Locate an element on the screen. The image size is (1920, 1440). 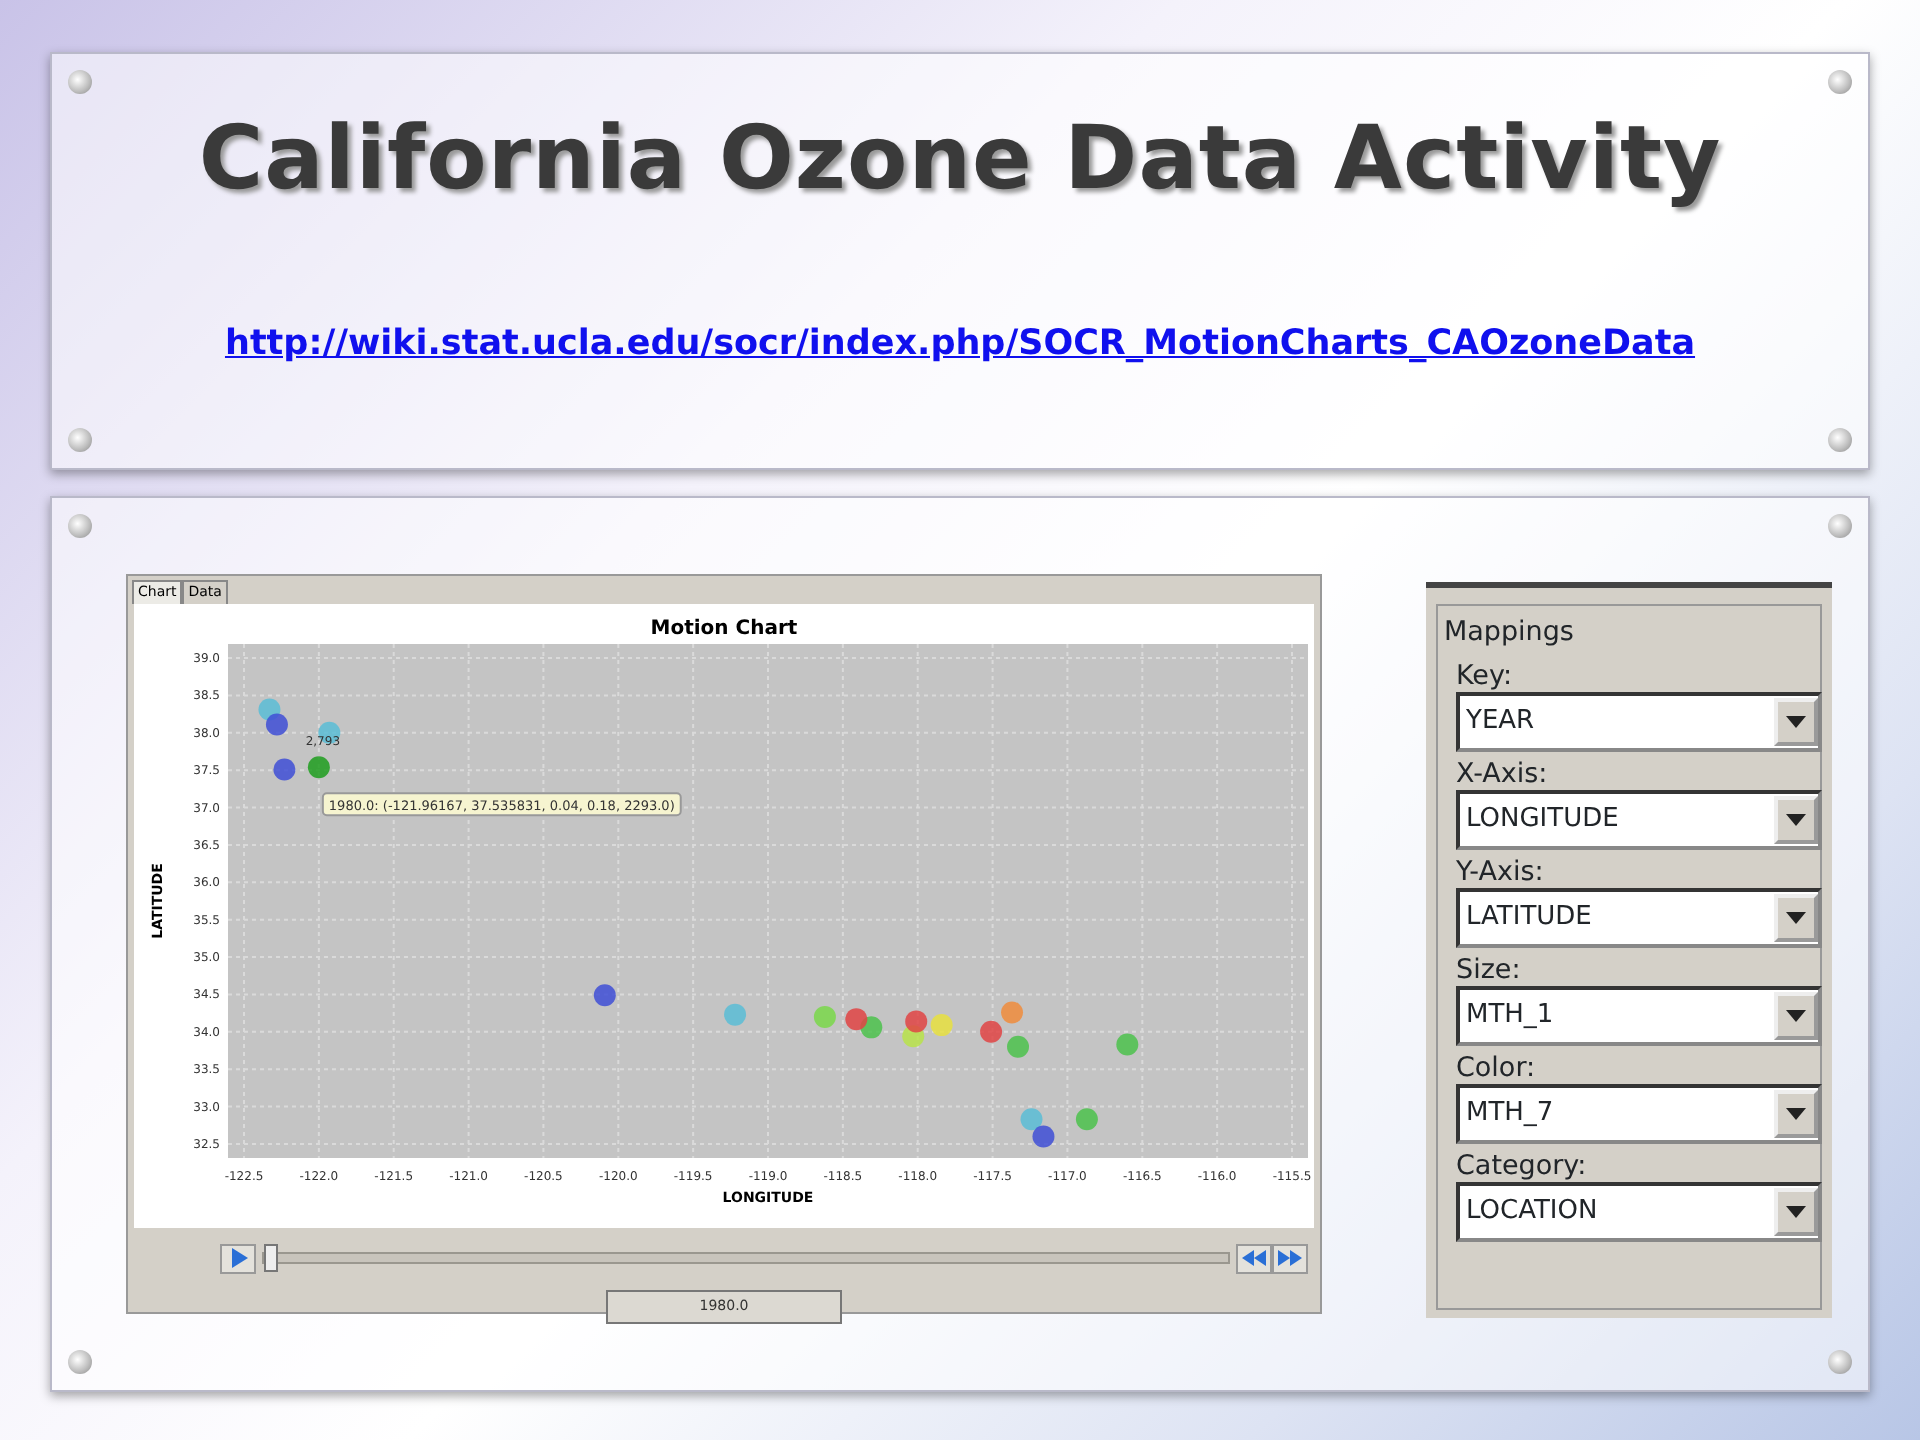
rewind-button is located at coordinates (1254, 1258).